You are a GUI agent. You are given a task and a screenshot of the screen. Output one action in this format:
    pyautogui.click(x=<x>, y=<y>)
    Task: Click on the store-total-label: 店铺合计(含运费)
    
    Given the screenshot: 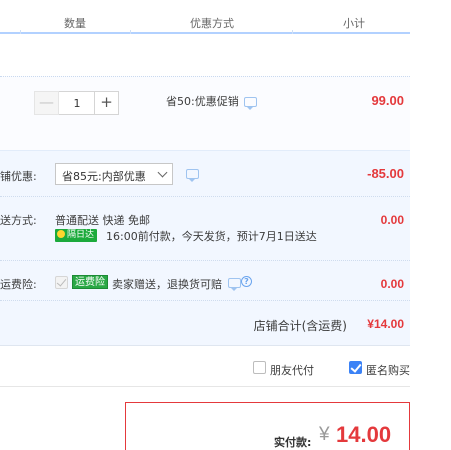 What is the action you would take?
    pyautogui.click(x=300, y=326)
    